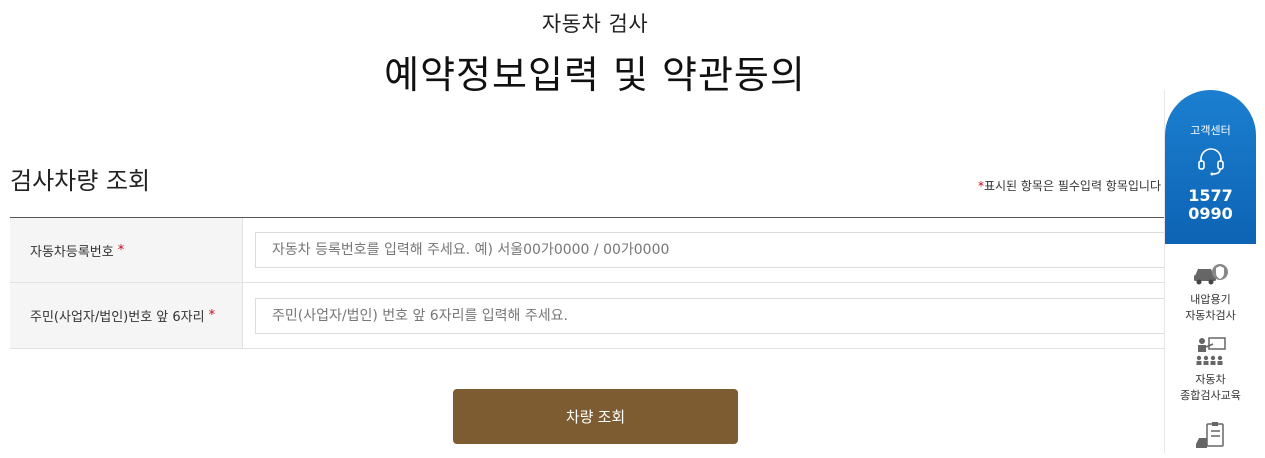  I want to click on form-row-registration: 자동차등록번호 *, so click(590, 250).